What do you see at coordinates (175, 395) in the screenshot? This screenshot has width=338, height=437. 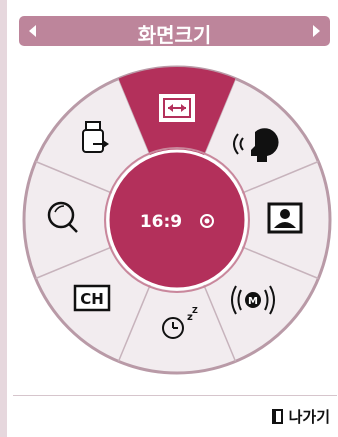 I see `footer-divider` at bounding box center [175, 395].